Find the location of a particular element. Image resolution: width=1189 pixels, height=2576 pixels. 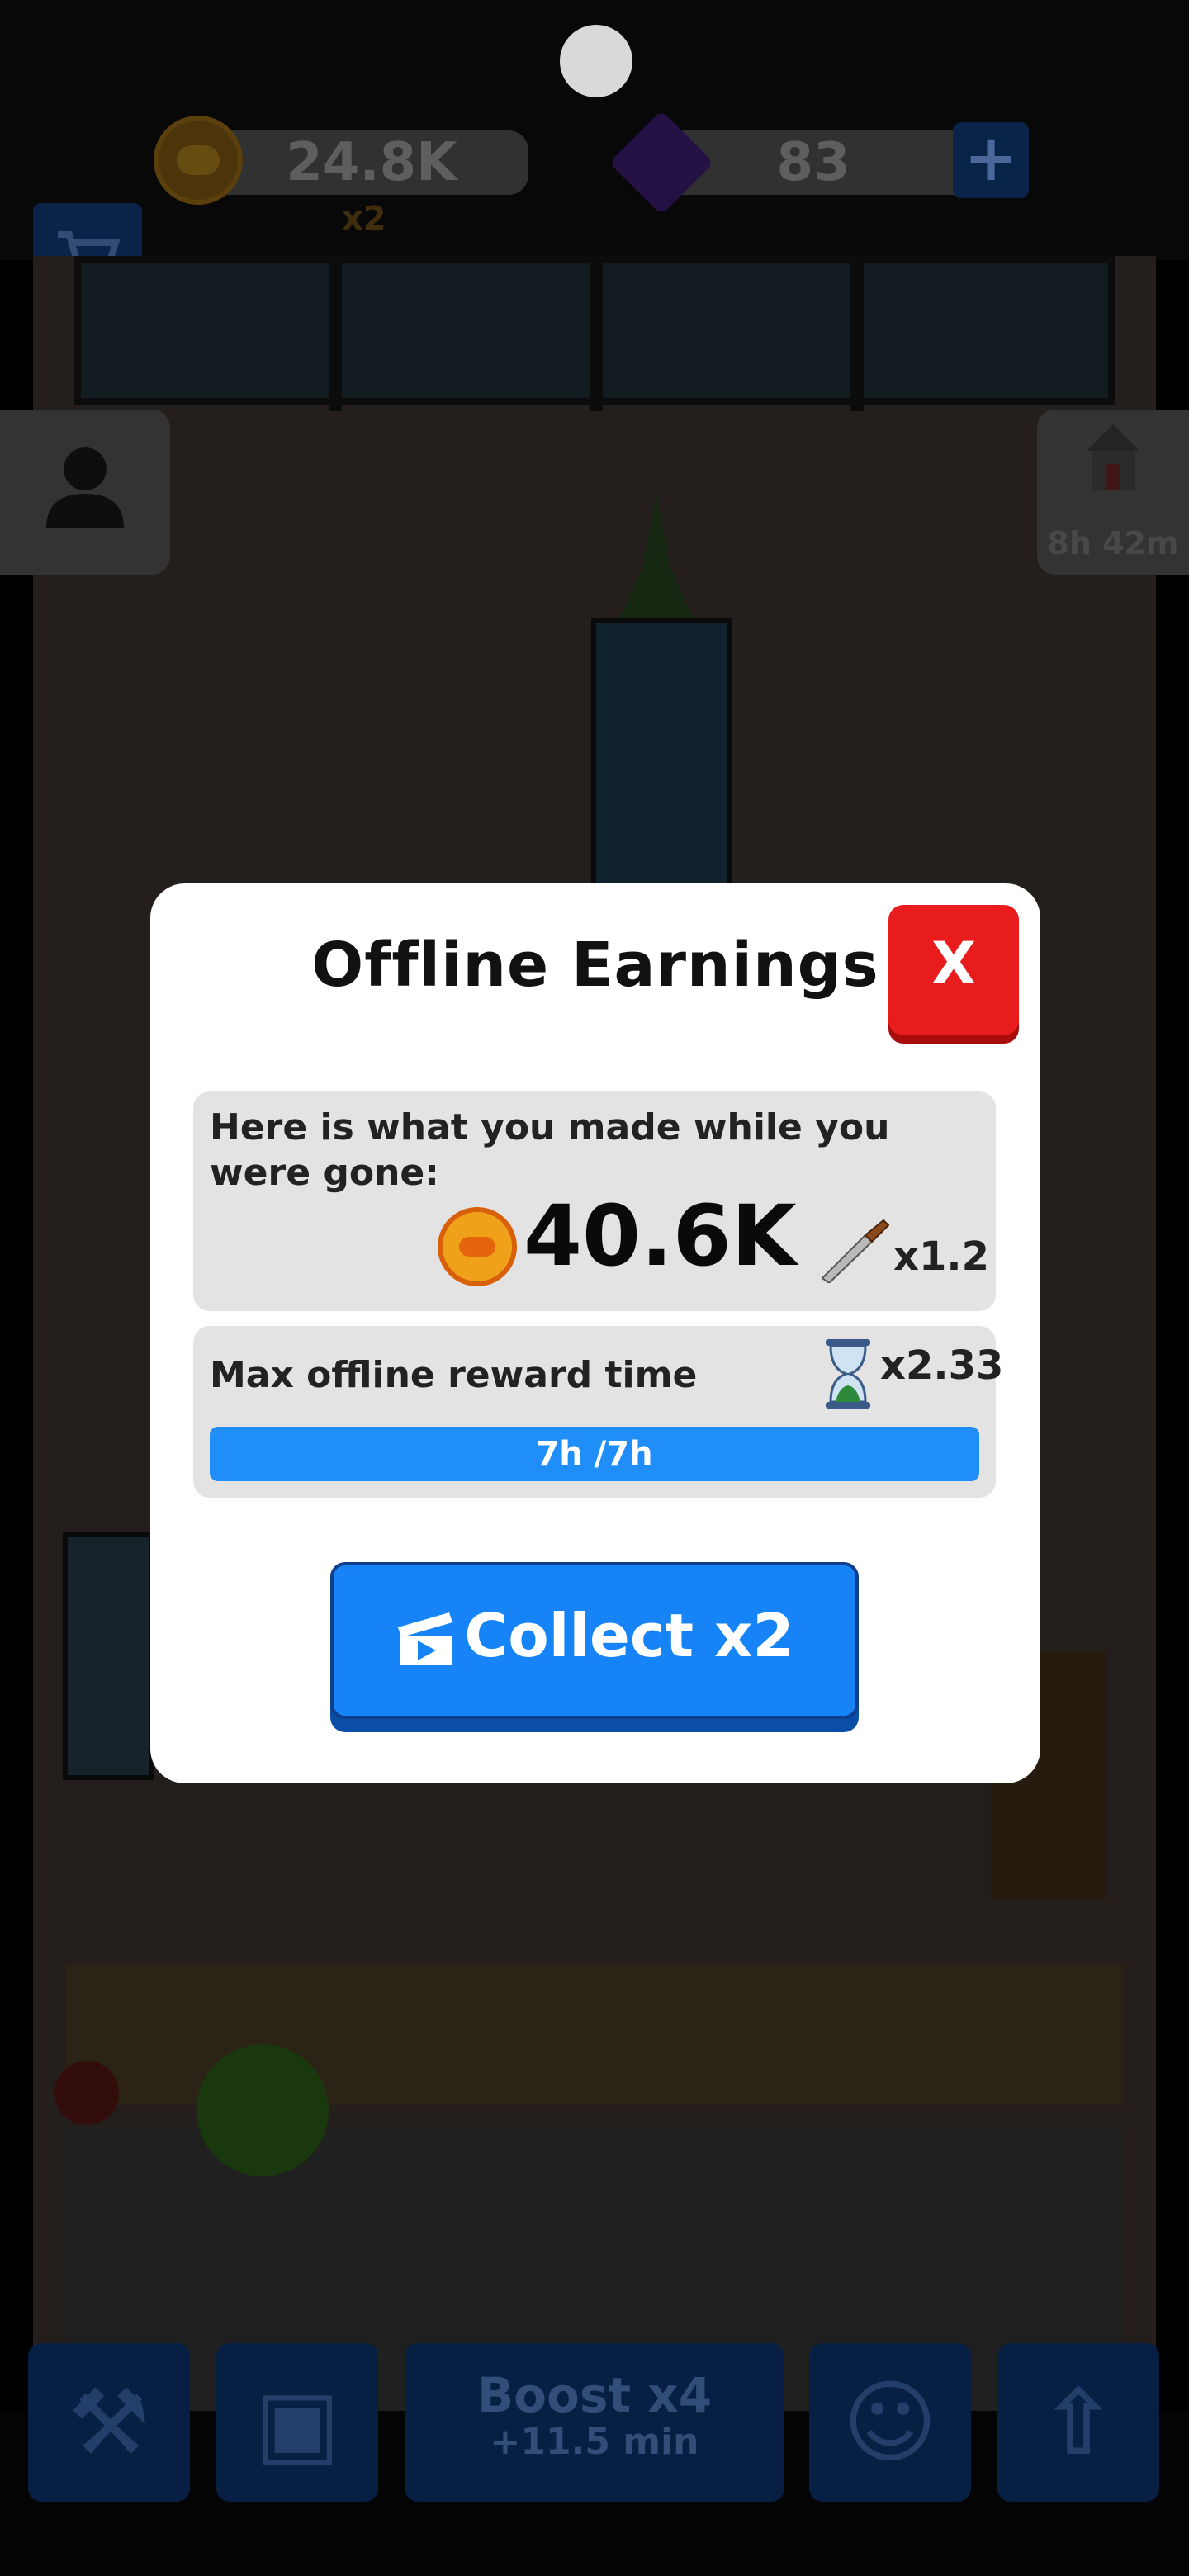

video-ad-icon is located at coordinates (425, 1638).